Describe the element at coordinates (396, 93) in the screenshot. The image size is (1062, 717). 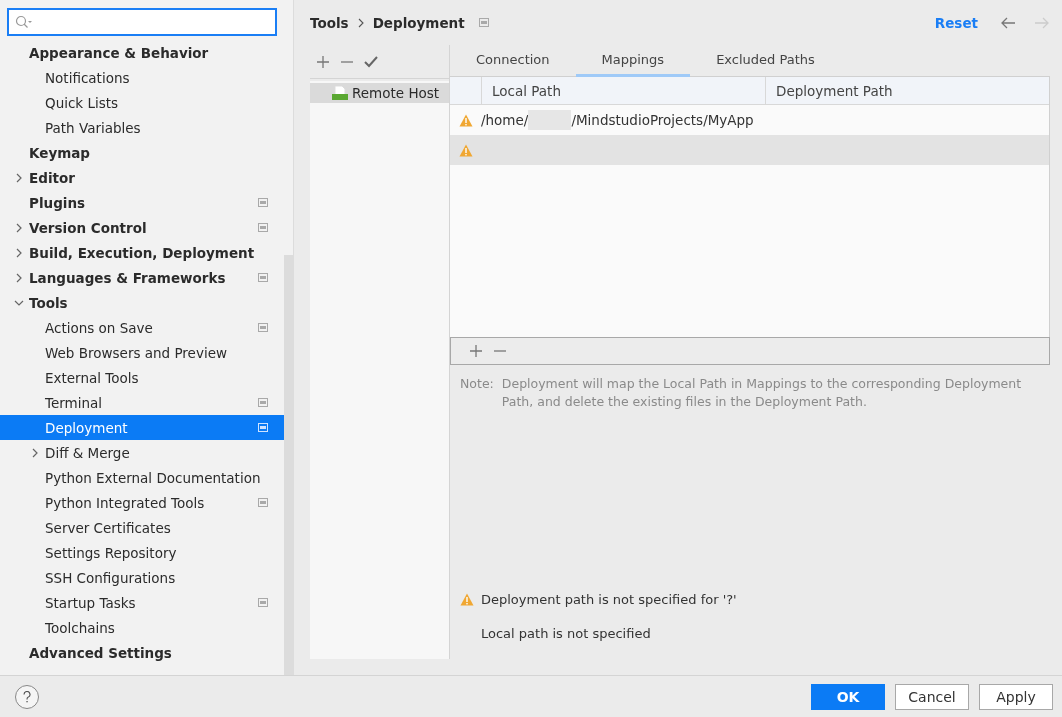
I see `server-name: Remote Host` at that location.